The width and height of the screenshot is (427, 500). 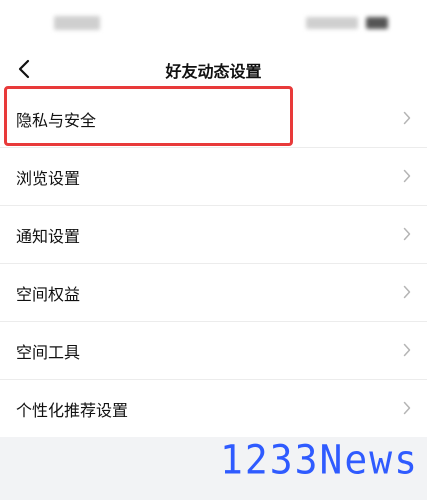 I want to click on menu-item-space-rights: 空间权益, so click(x=213, y=293).